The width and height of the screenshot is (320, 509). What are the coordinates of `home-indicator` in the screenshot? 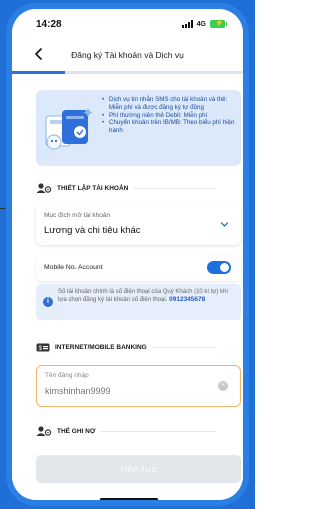 It's located at (129, 499).